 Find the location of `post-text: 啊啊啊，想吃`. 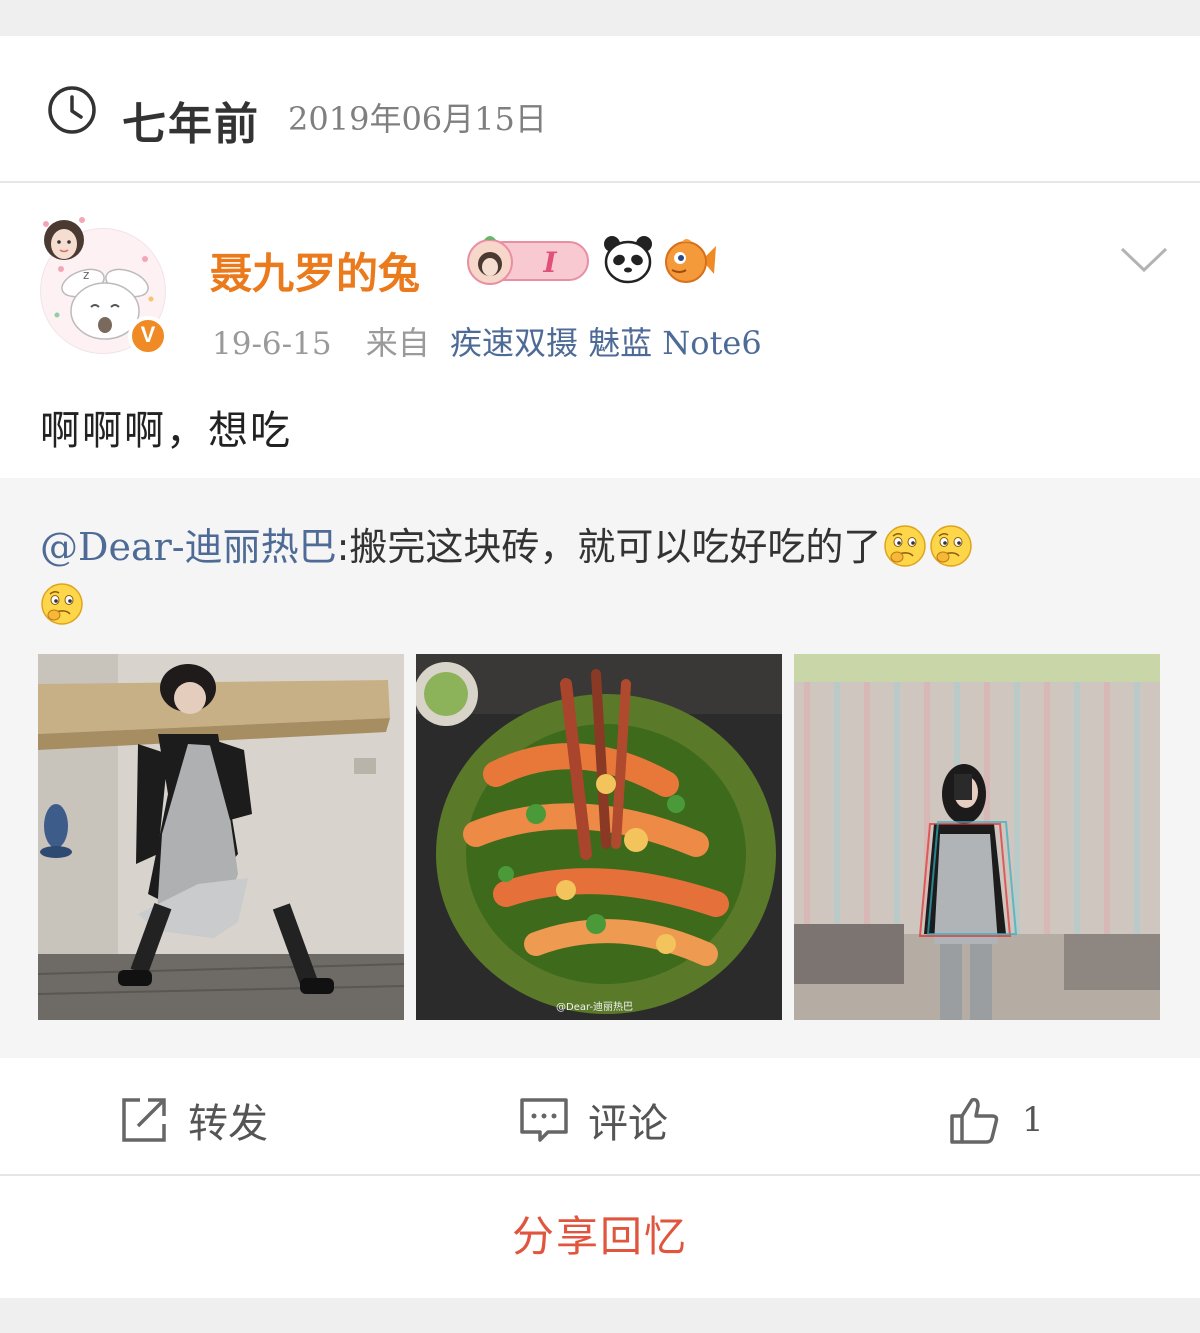

post-text: 啊啊啊，想吃 is located at coordinates (166, 427).